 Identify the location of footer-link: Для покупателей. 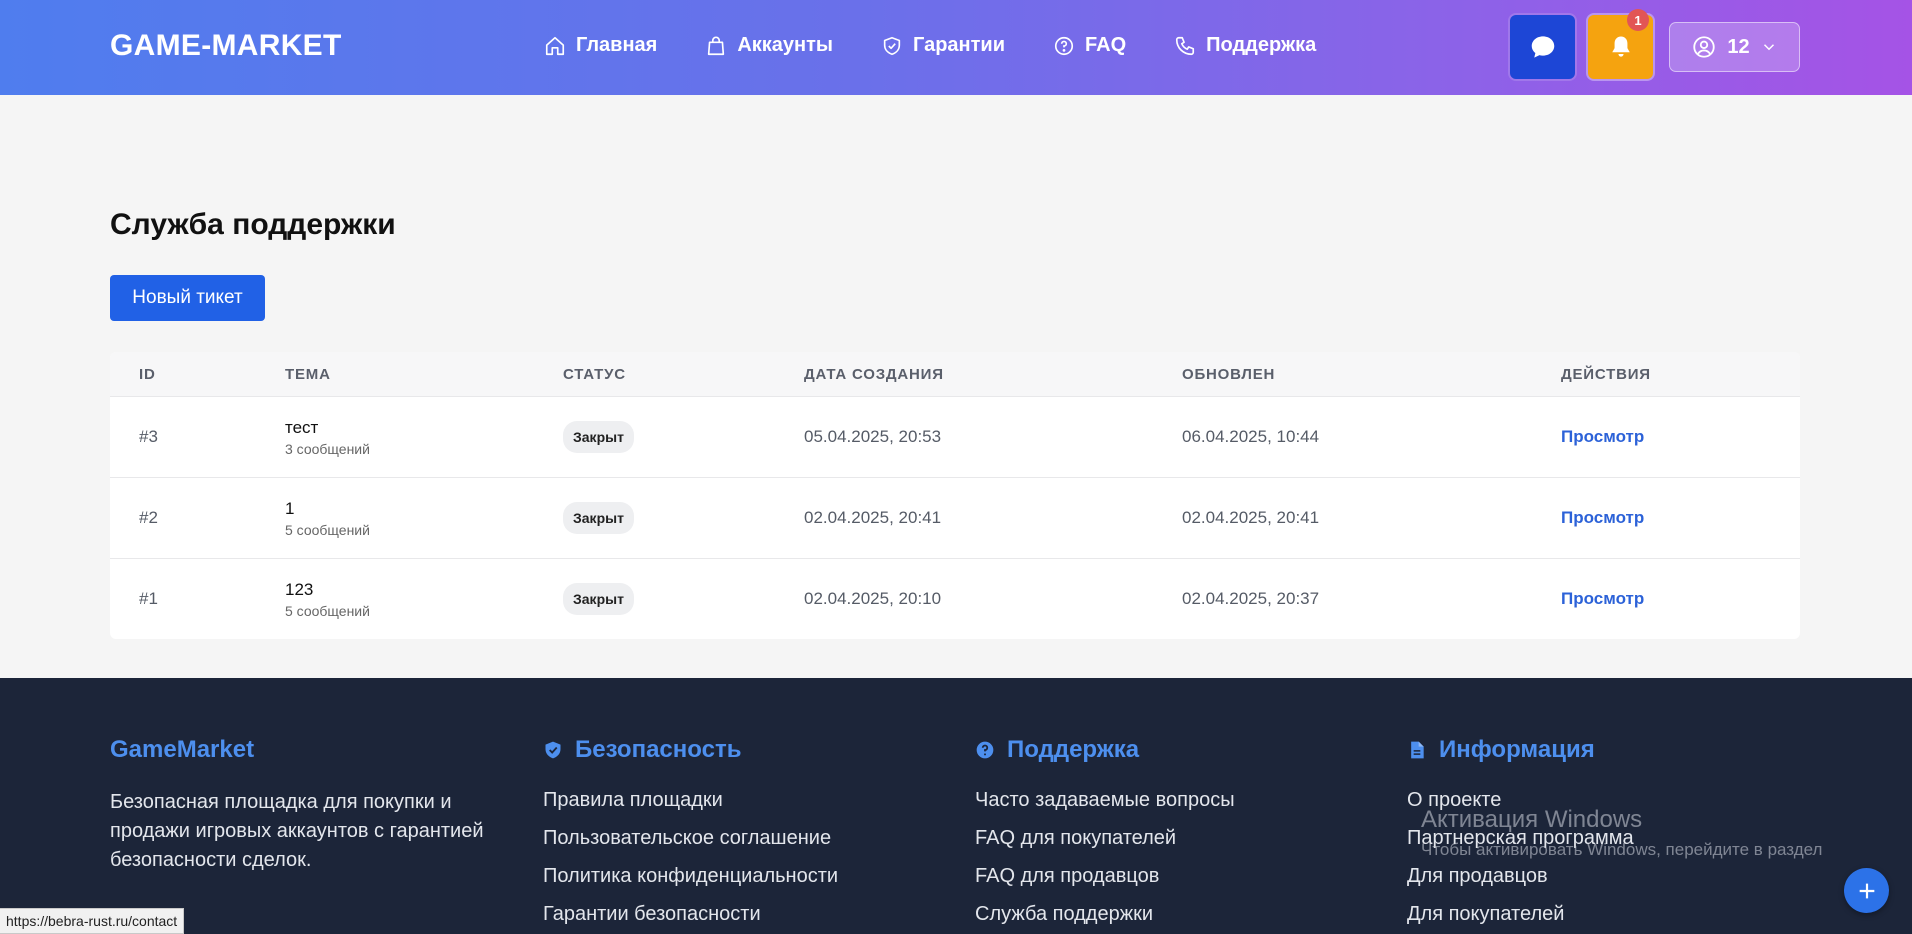
(1520, 918).